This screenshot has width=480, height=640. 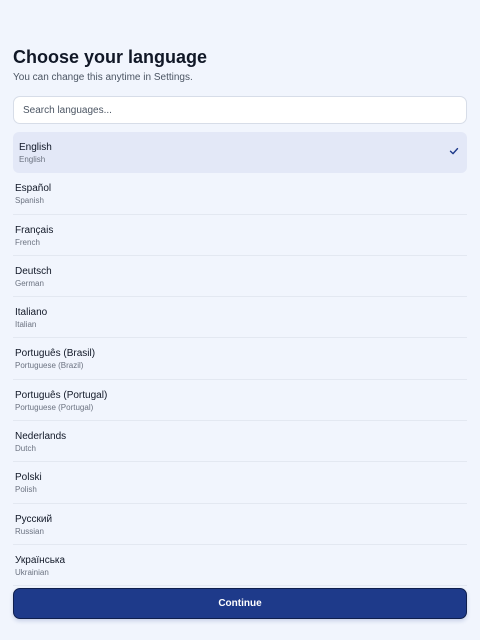 I want to click on language-native-name: Português (Portugal), so click(x=61, y=395).